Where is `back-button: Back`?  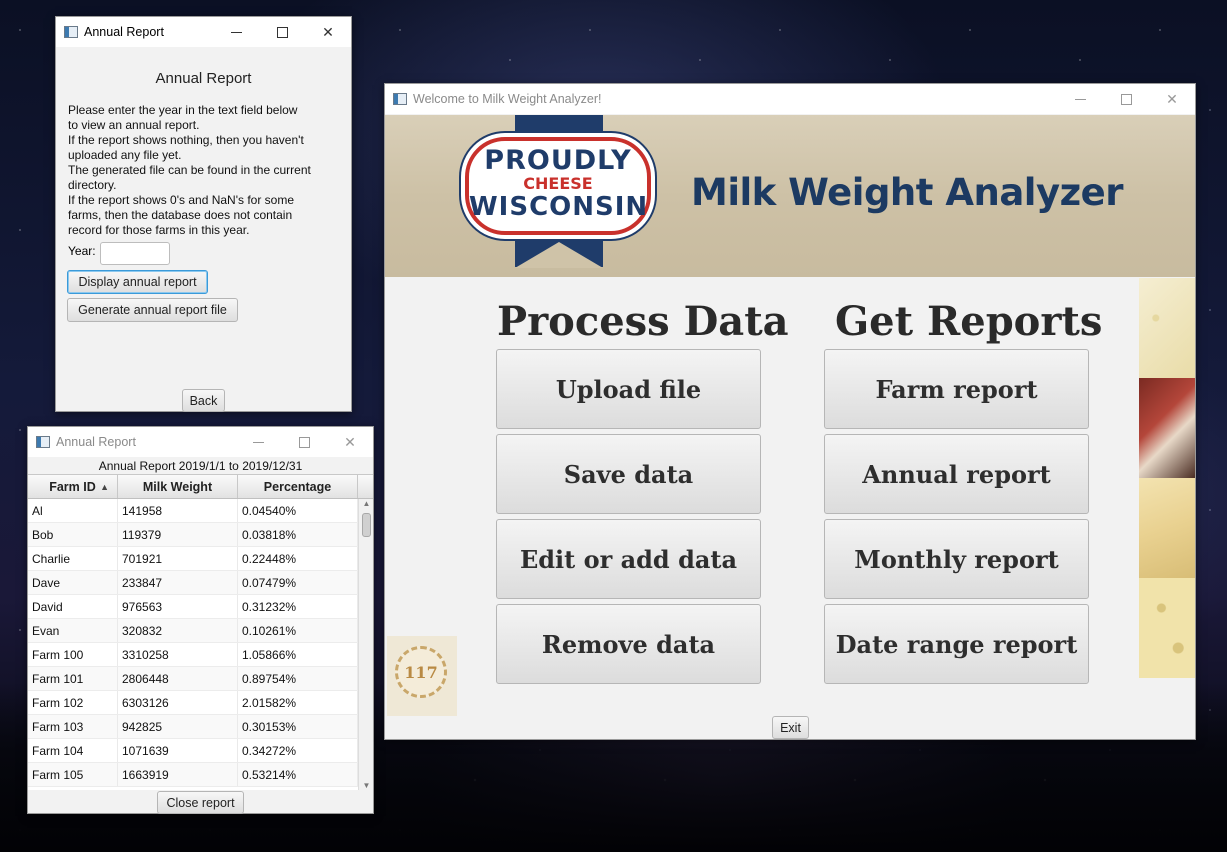
back-button: Back is located at coordinates (203, 400).